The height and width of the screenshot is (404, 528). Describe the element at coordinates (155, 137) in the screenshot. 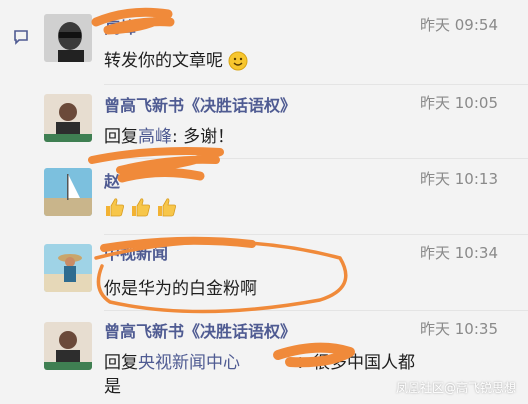

I see `reply-target-link: 高峰` at that location.